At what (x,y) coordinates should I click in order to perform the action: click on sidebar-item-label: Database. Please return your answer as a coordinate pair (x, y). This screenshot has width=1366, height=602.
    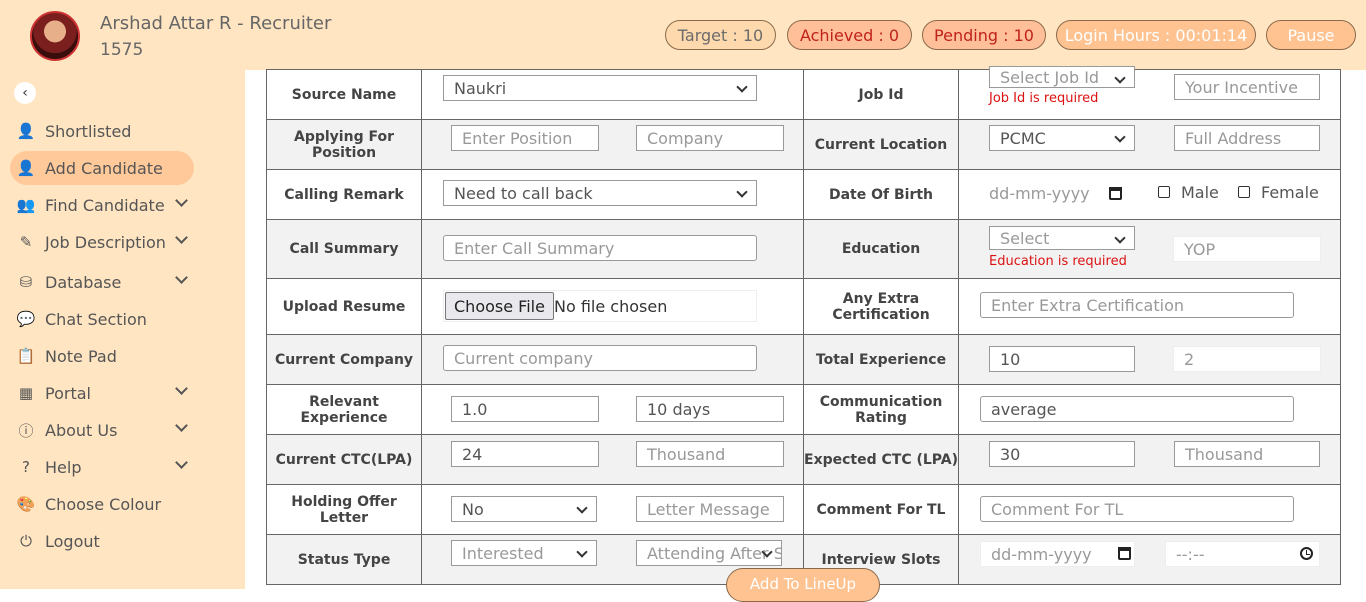
    Looking at the image, I should click on (83, 282).